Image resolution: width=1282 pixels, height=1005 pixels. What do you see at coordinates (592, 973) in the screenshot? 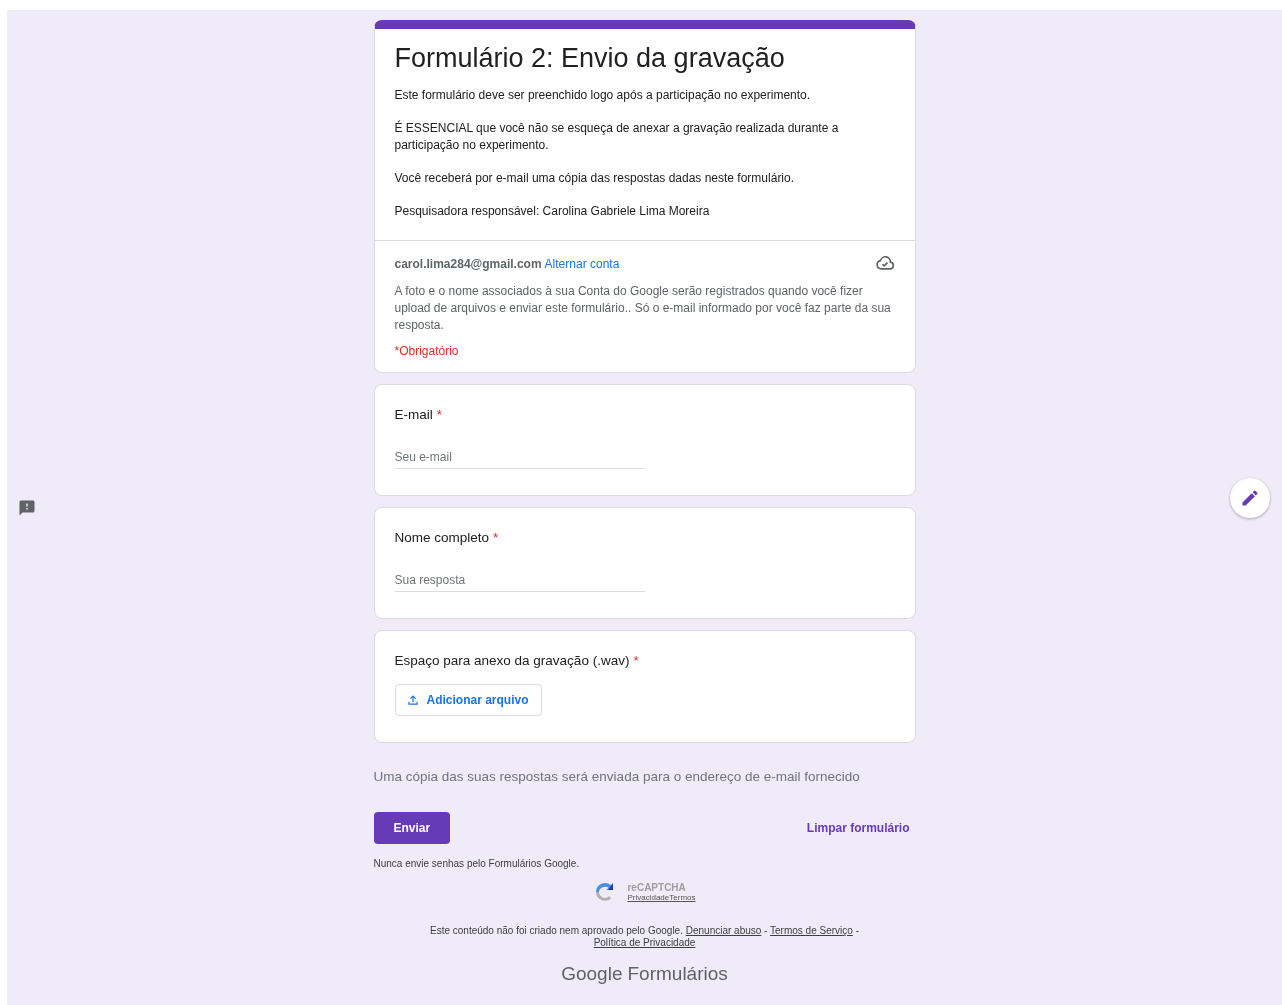
I see `brand-logo-text: Google` at bounding box center [592, 973].